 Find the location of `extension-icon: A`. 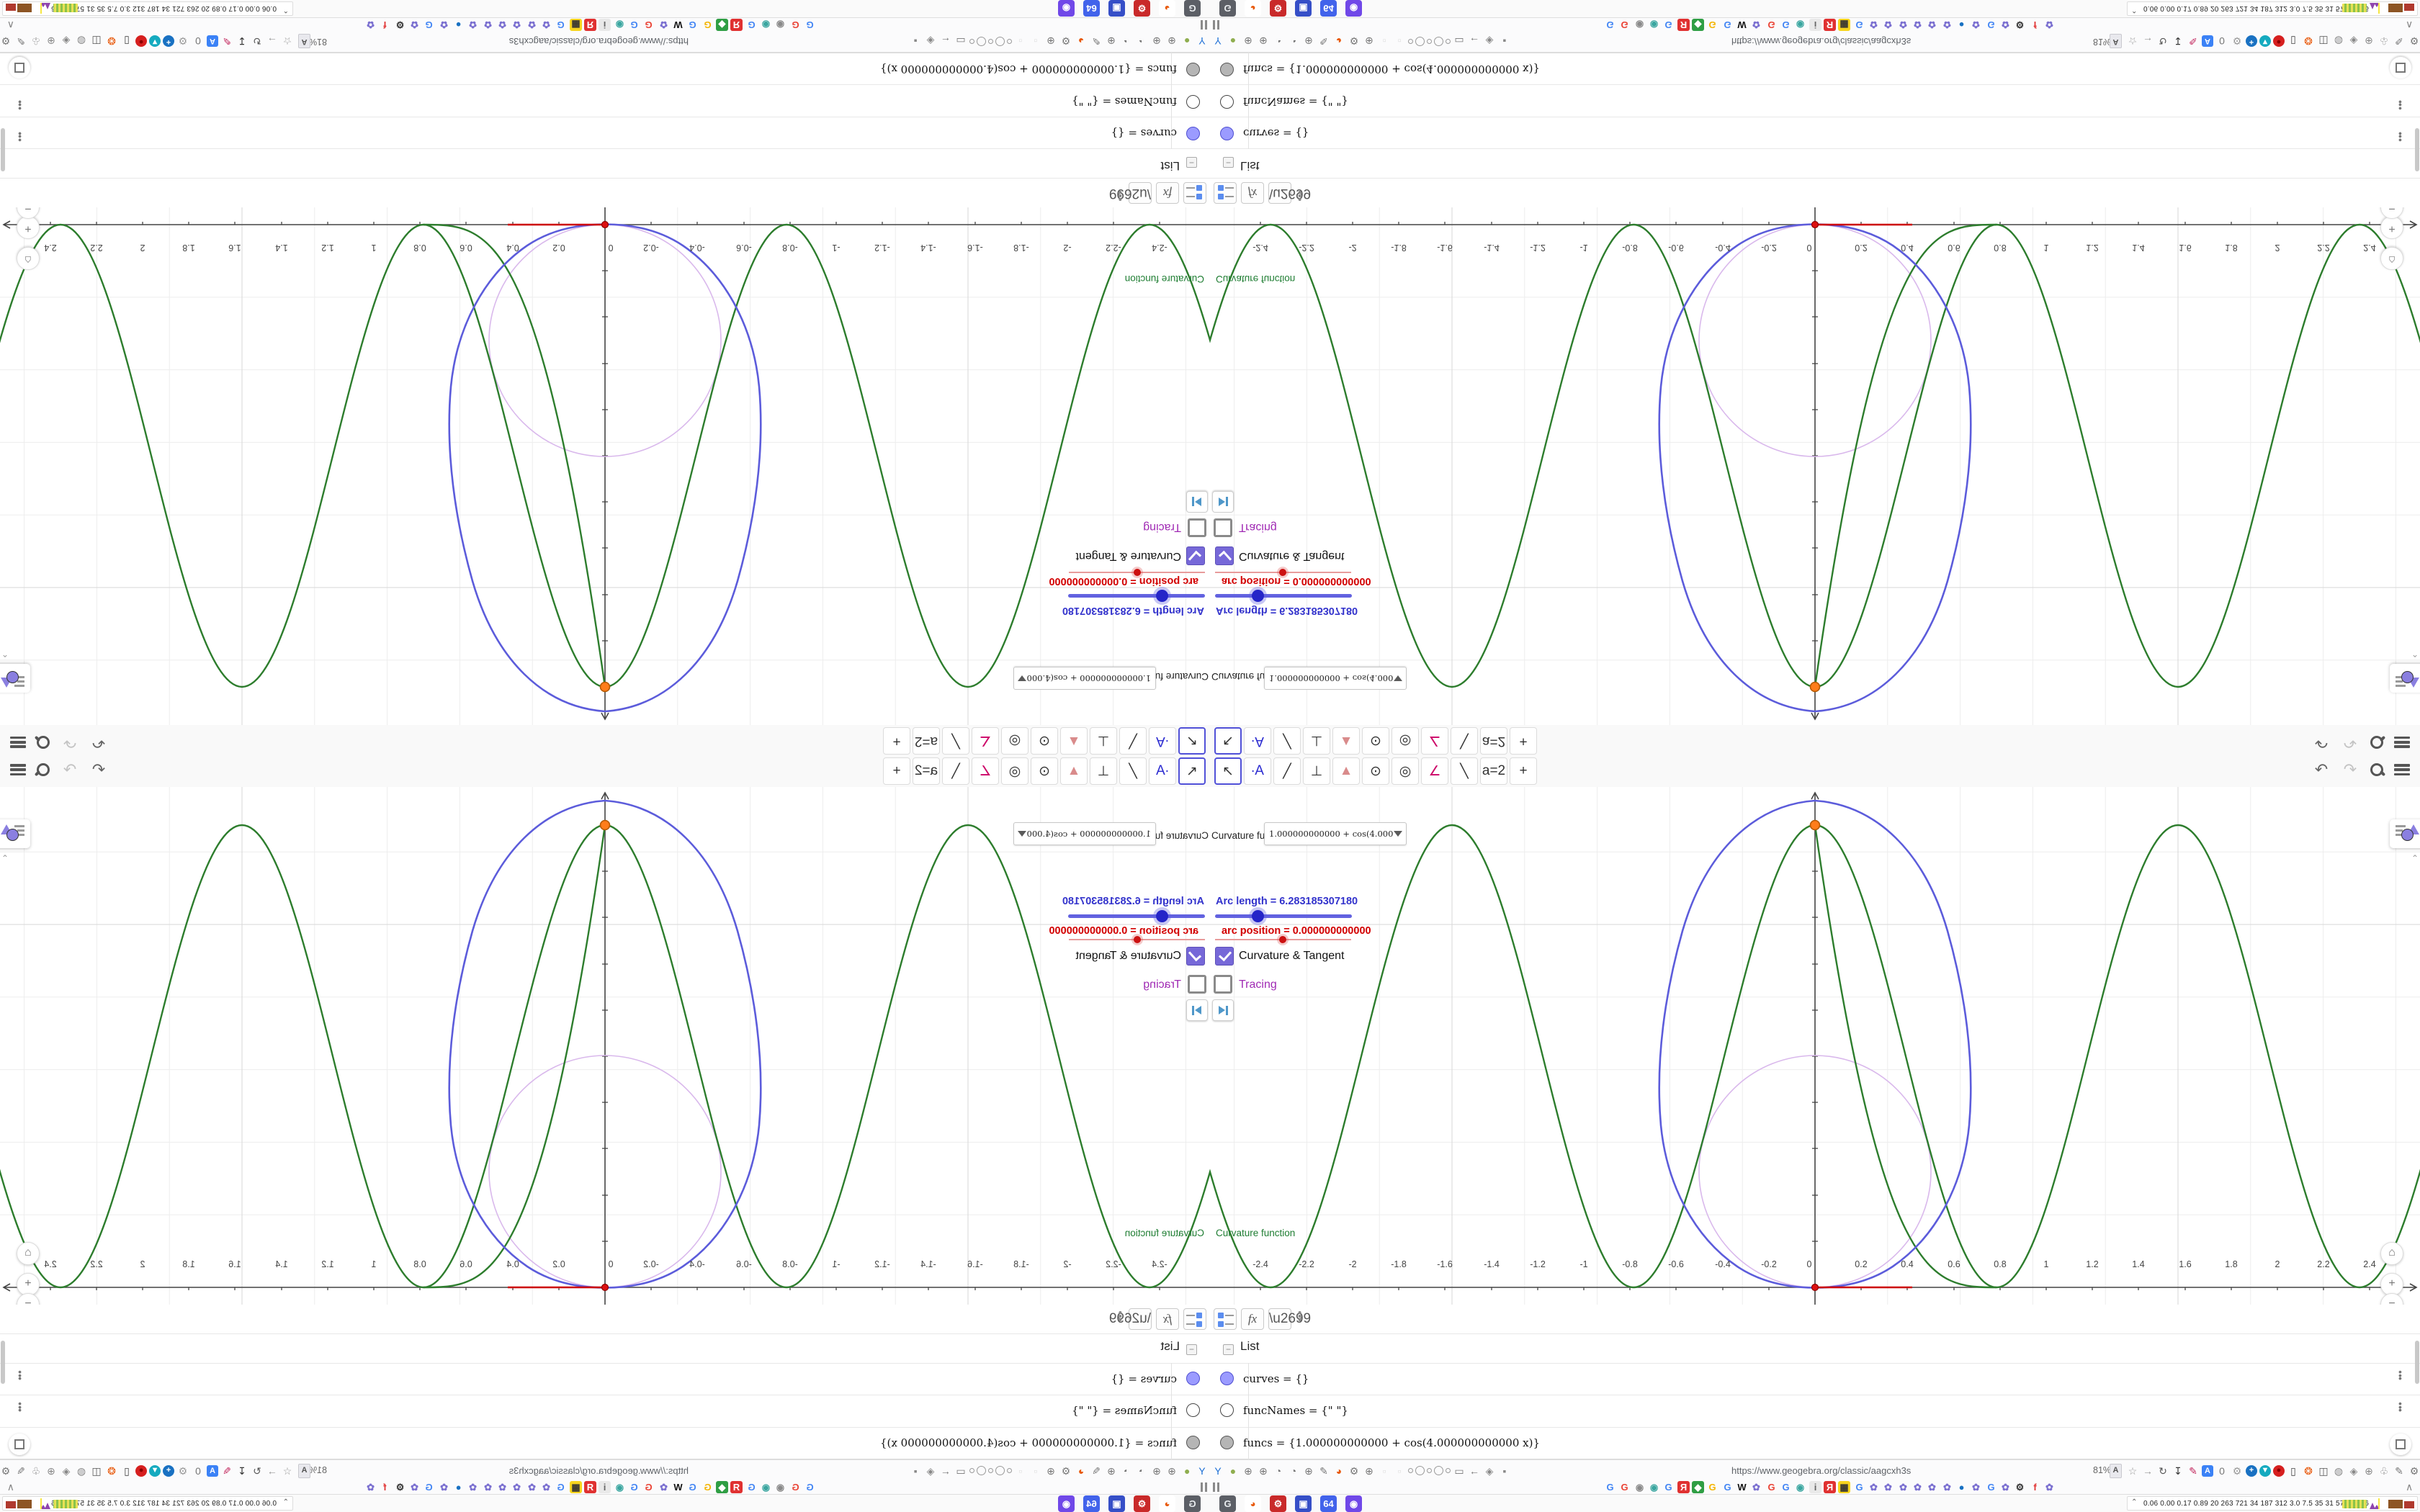

extension-icon: A is located at coordinates (212, 1470).